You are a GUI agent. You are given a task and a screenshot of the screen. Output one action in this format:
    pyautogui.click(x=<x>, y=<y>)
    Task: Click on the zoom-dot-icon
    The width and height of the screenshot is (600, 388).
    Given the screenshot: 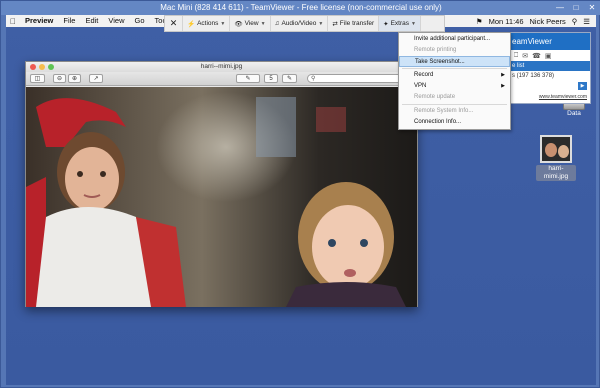 What is the action you would take?
    pyautogui.click(x=51, y=67)
    